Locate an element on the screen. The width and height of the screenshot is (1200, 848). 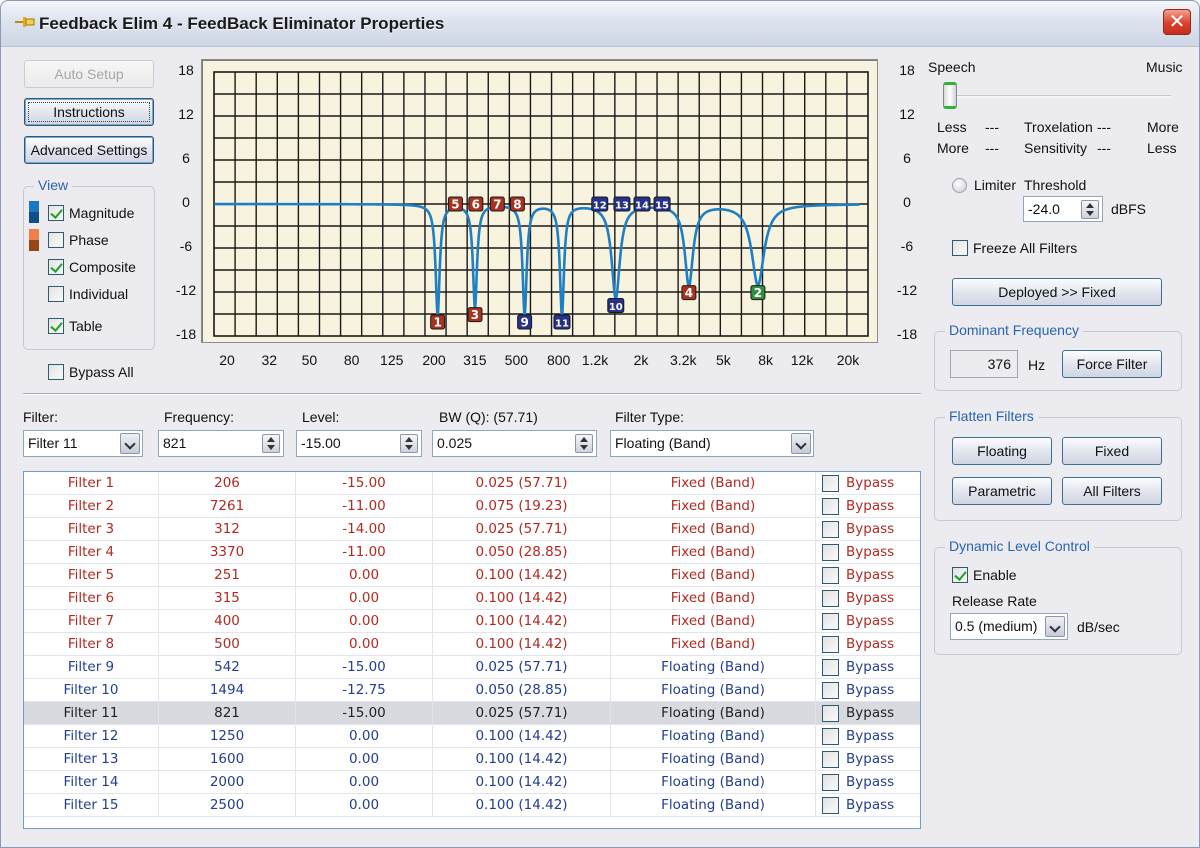
filter-marker-13: 13 is located at coordinates (622, 204).